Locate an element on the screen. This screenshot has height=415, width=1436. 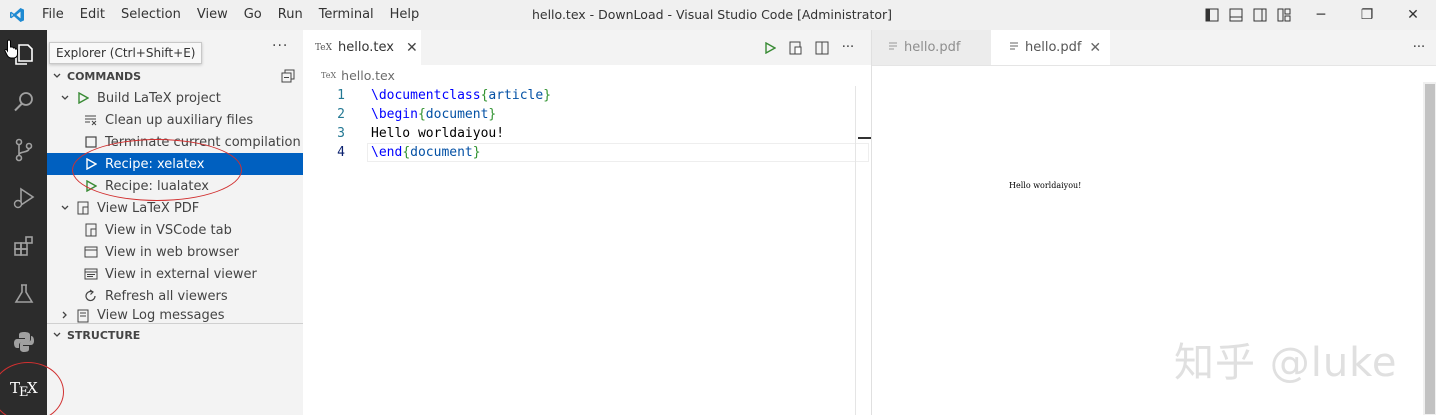
split-editor-icon is located at coordinates (822, 48).